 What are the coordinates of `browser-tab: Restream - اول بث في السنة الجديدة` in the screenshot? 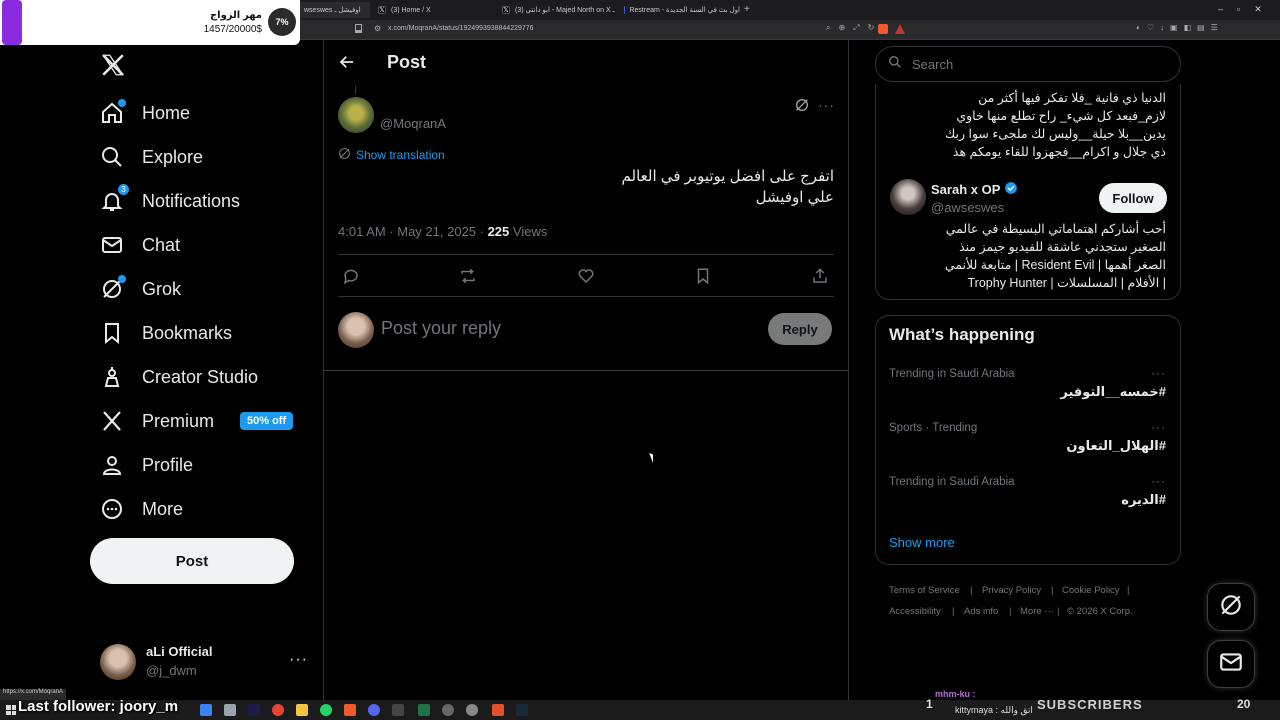 It's located at (679, 10).